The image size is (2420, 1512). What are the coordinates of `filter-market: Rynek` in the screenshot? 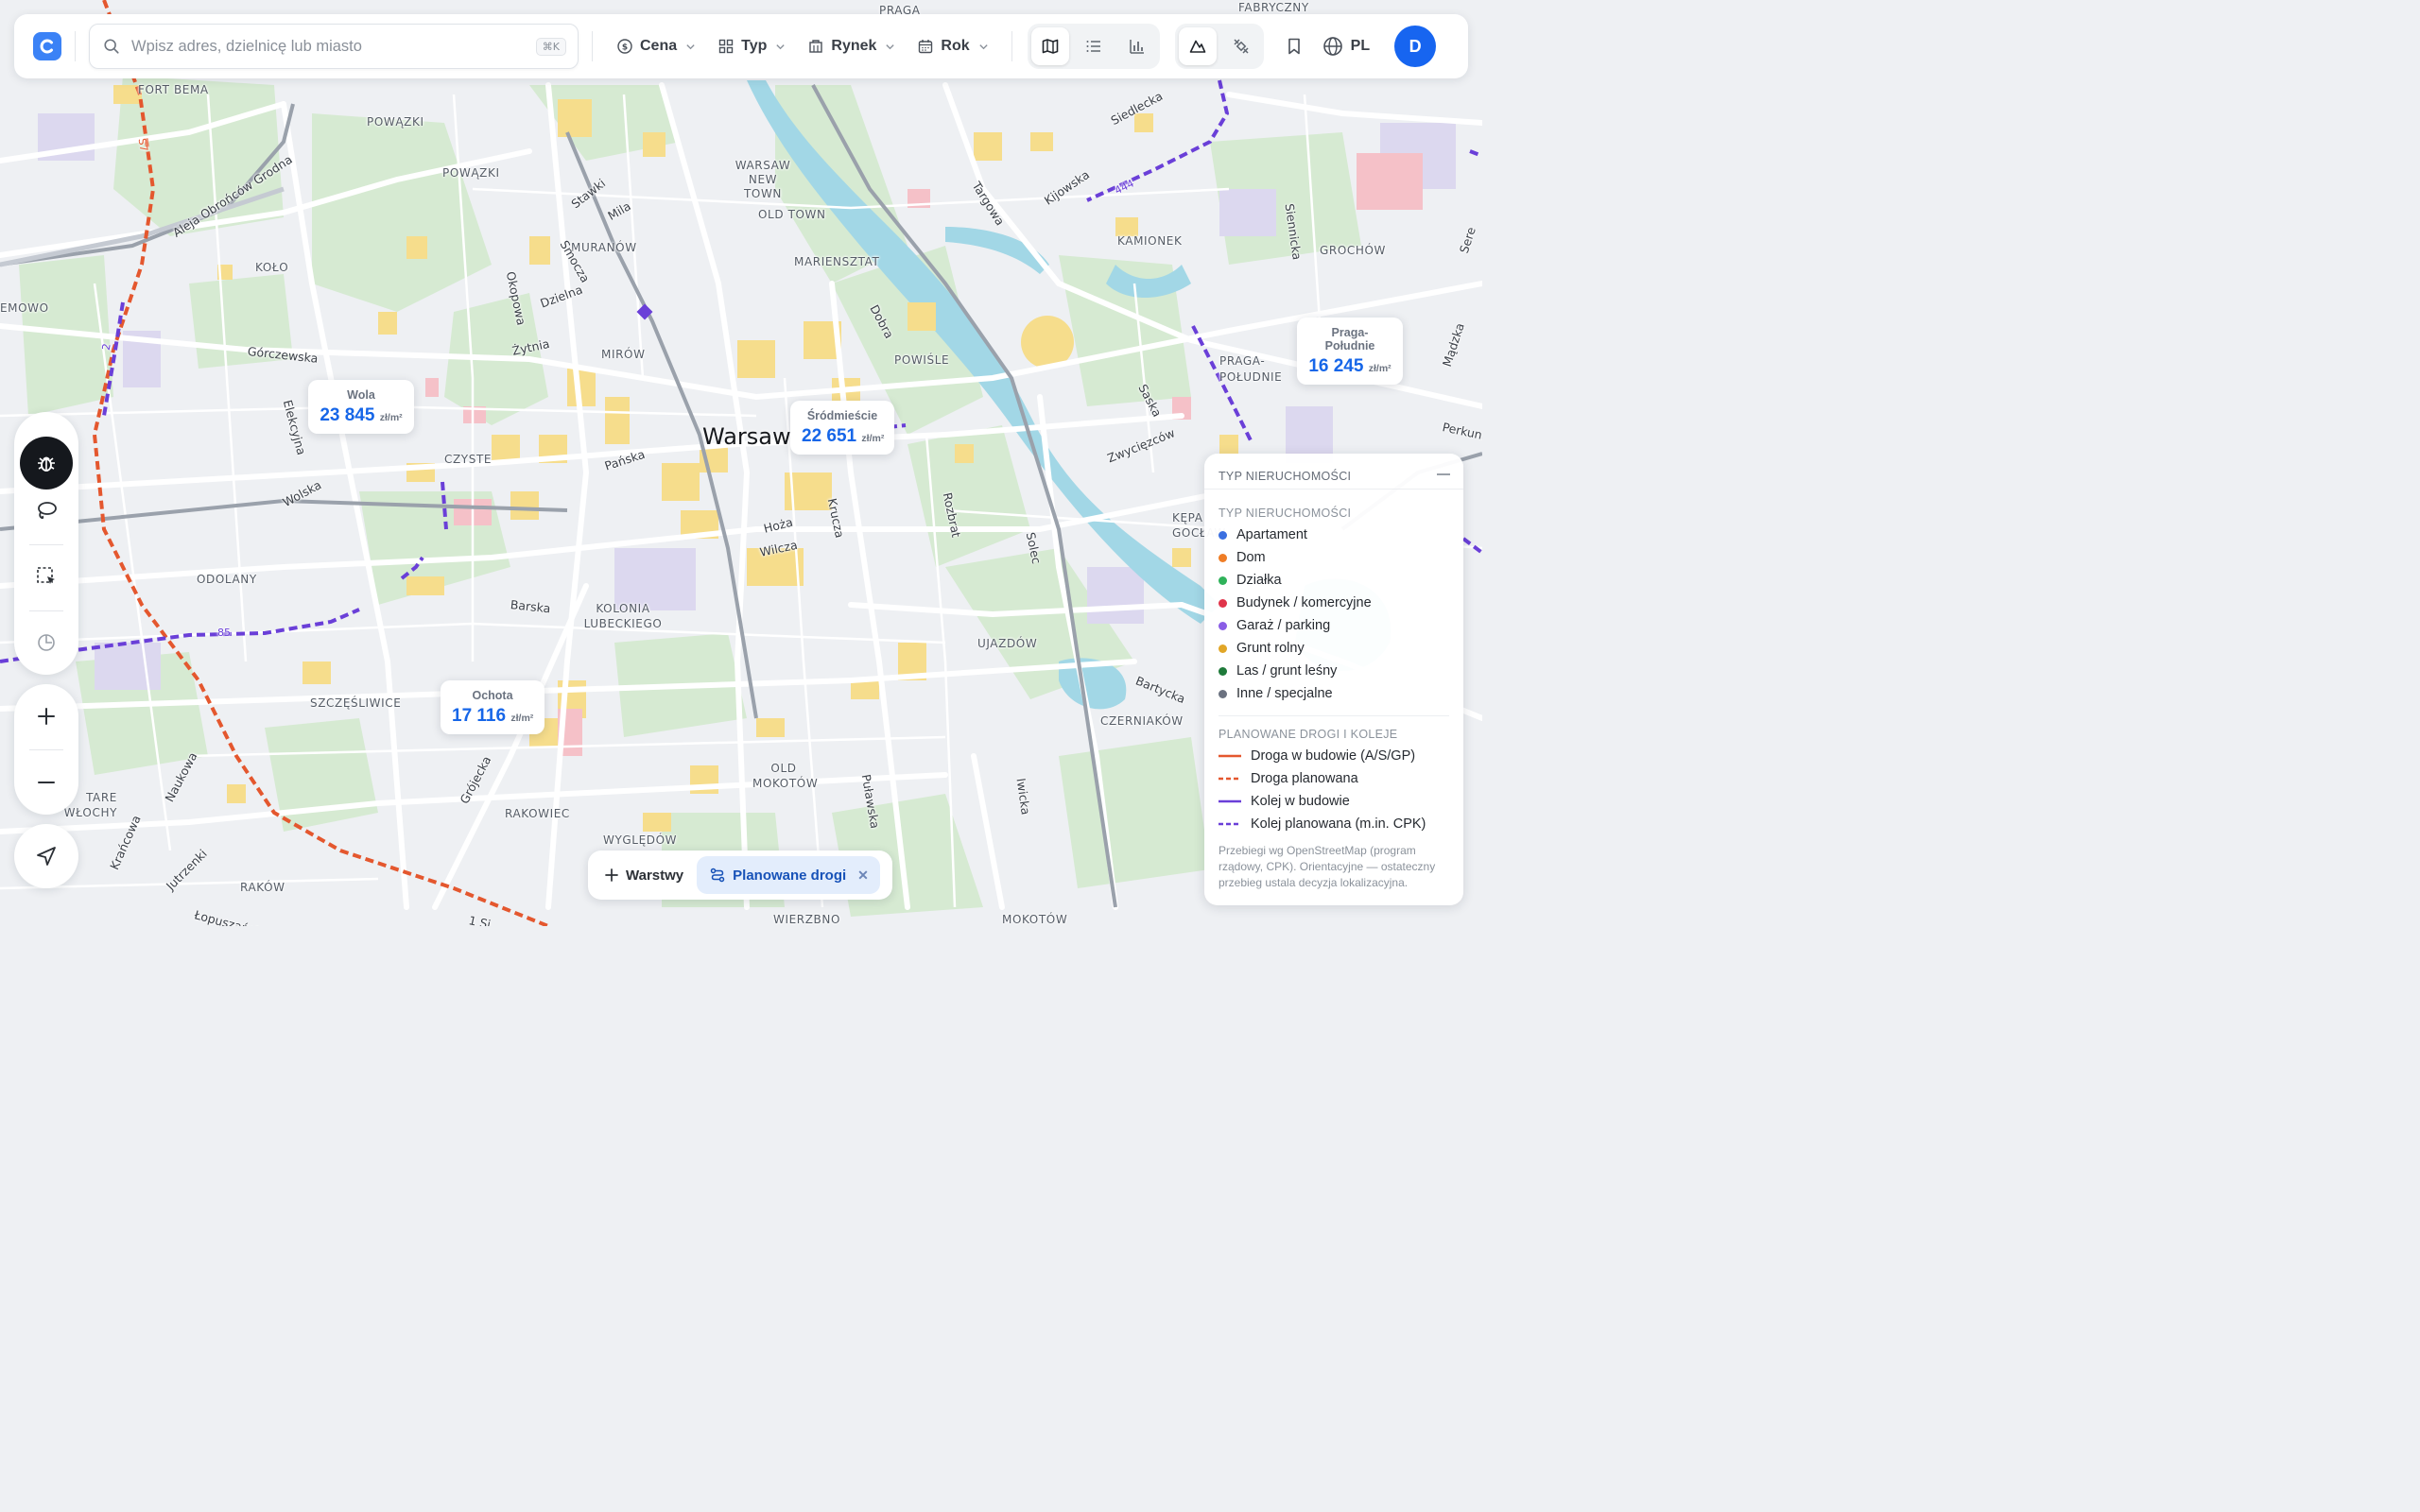 It's located at (852, 46).